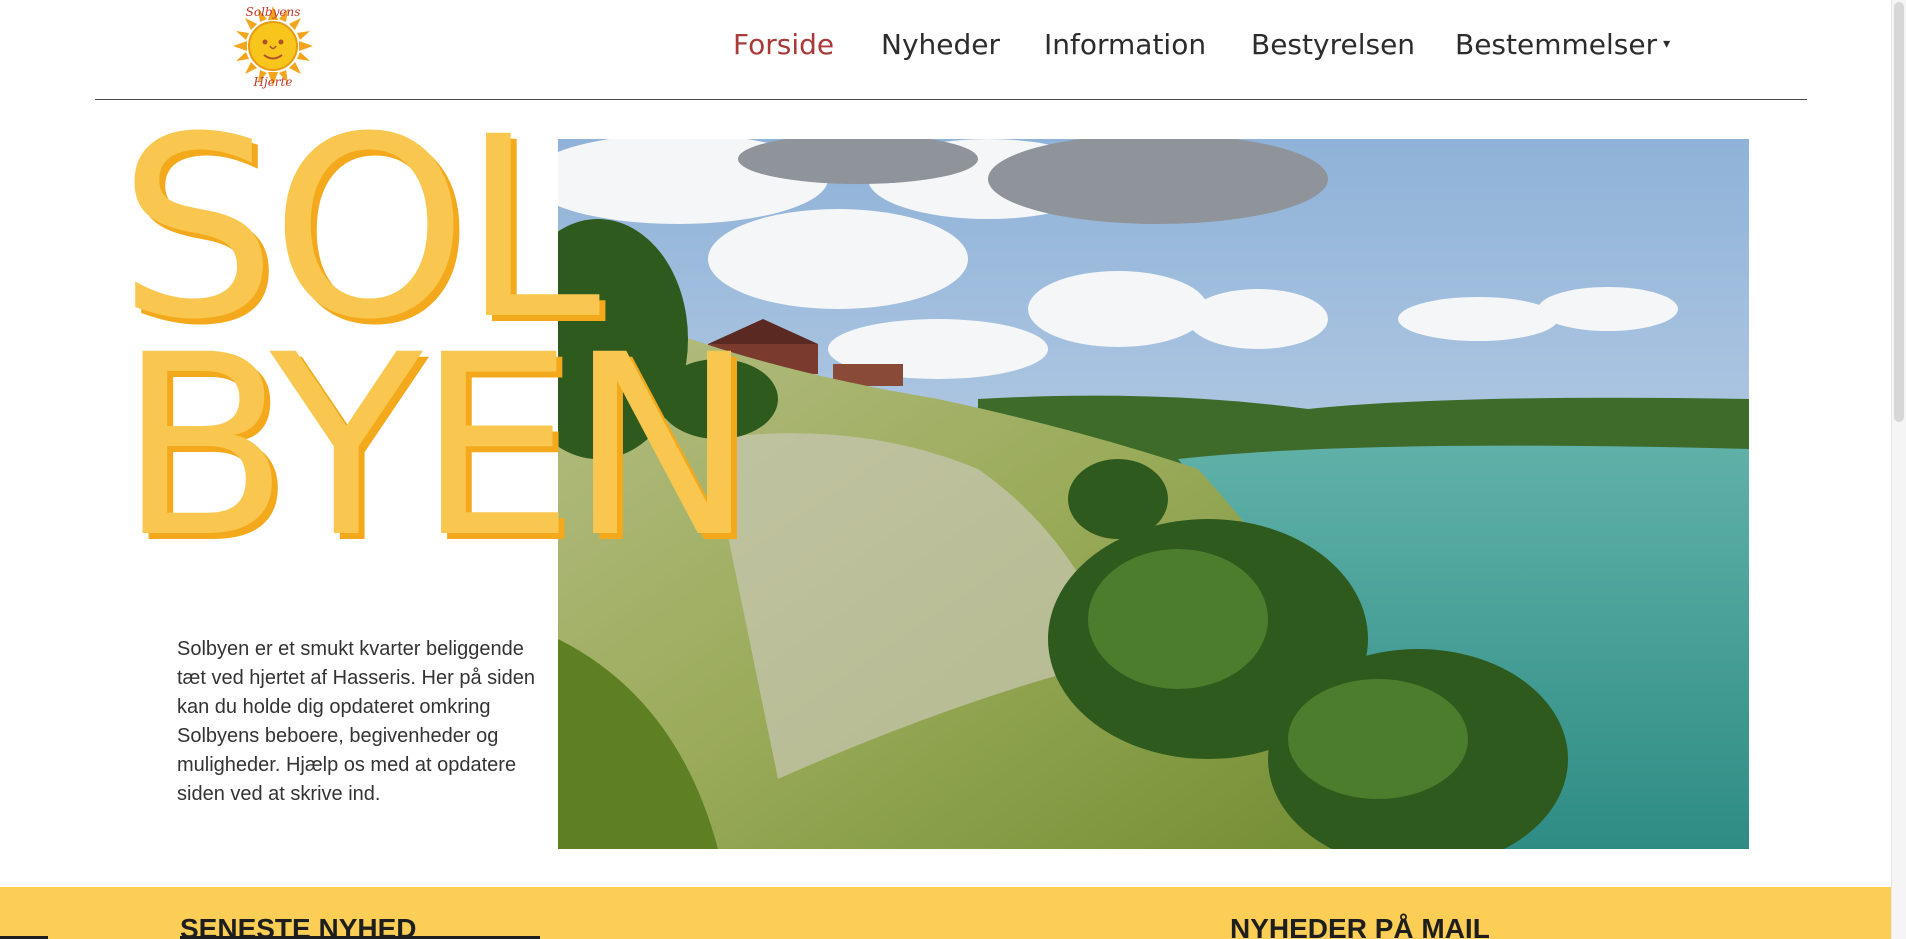  What do you see at coordinates (1333, 44) in the screenshot?
I see `nav-bestyrelsen: Bestyrelsen` at bounding box center [1333, 44].